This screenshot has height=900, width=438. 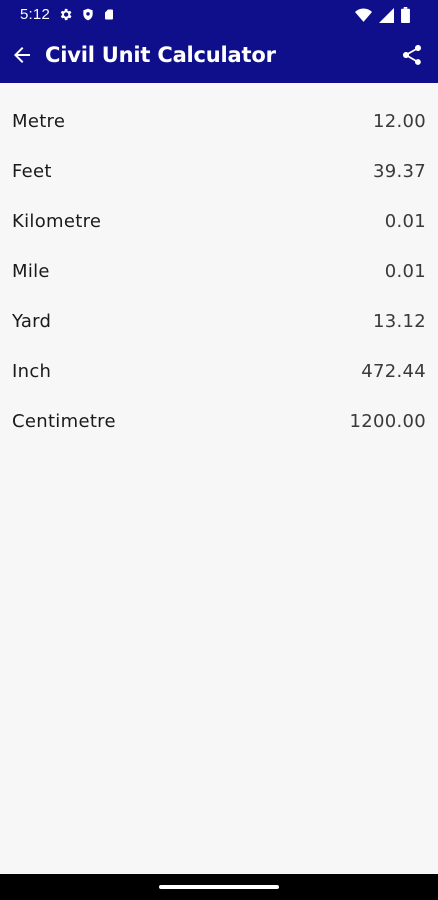 What do you see at coordinates (65, 16) in the screenshot?
I see `settings-icon` at bounding box center [65, 16].